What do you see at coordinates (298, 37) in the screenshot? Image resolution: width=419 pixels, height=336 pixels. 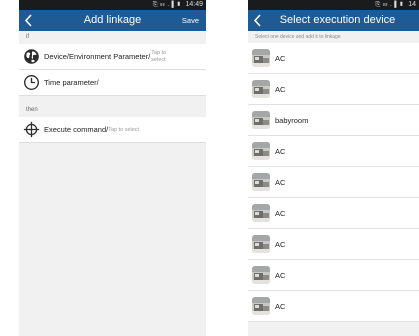 I see `select-device-hint: Select one device and add it to linkage` at bounding box center [298, 37].